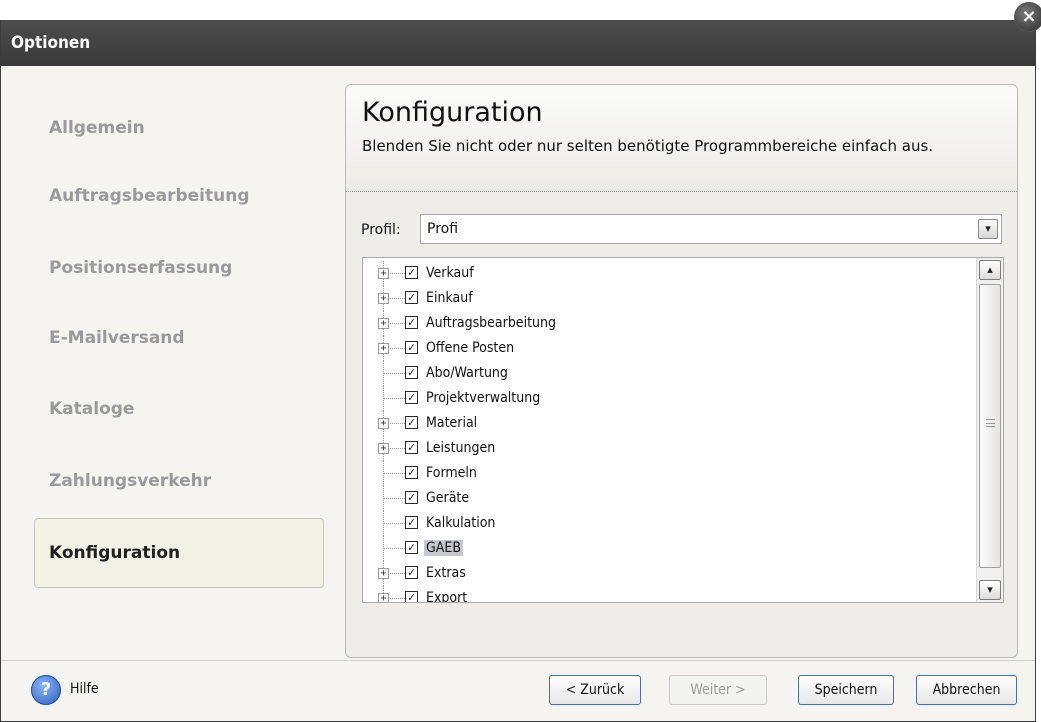 This screenshot has height=722, width=1041. What do you see at coordinates (663, 523) in the screenshot?
I see `tree-item: ✓ Kalkulation` at bounding box center [663, 523].